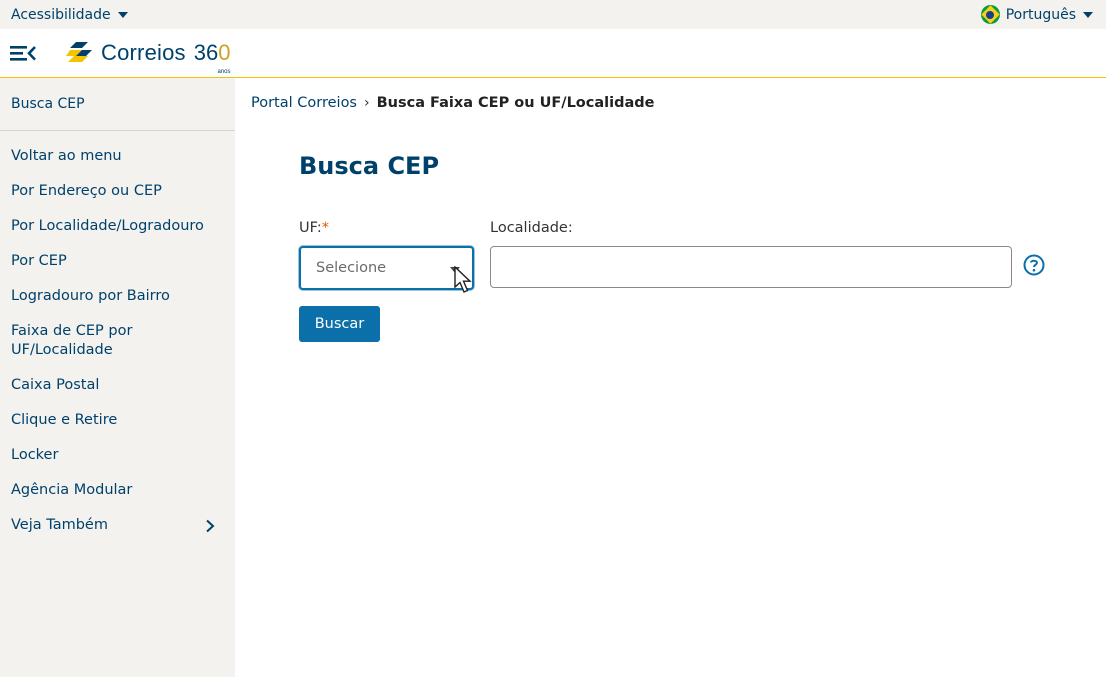 The image size is (1106, 677). I want to click on buscar-button: Buscar, so click(339, 324).